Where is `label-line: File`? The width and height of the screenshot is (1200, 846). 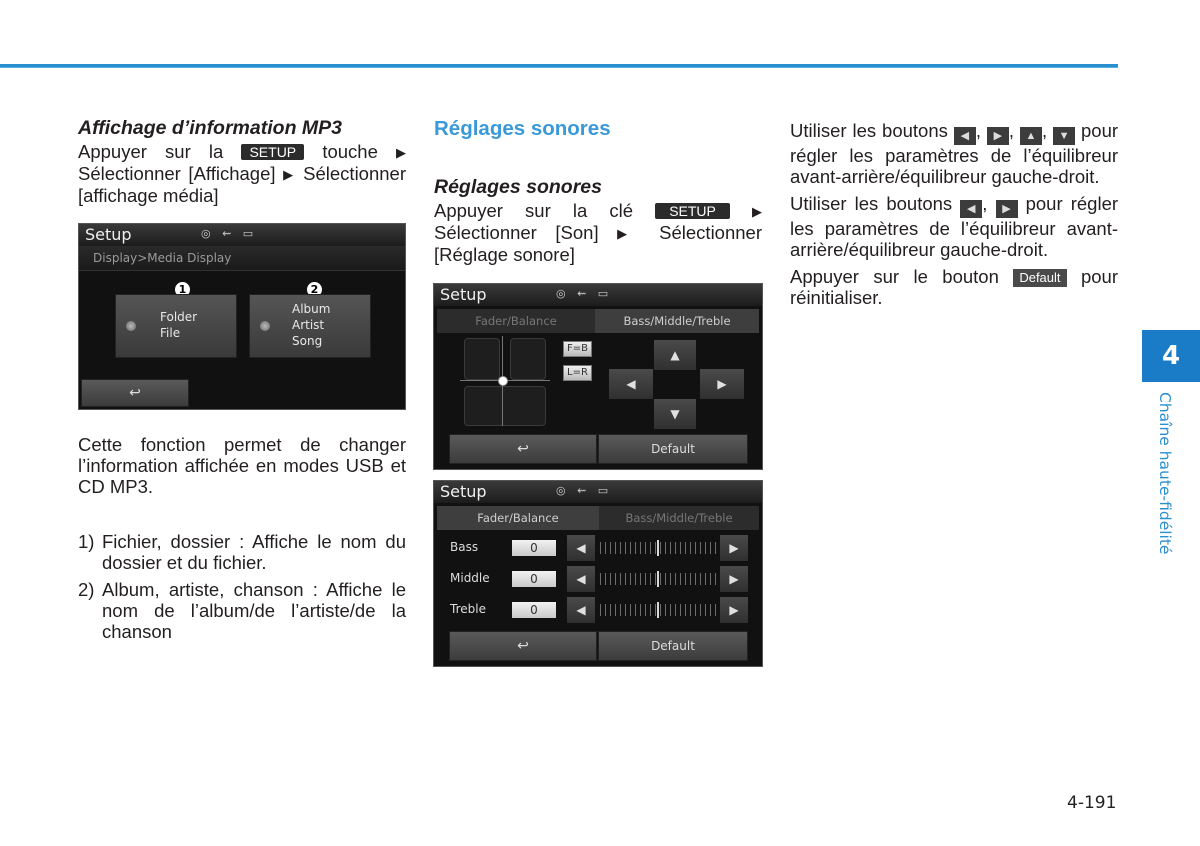 label-line: File is located at coordinates (170, 333).